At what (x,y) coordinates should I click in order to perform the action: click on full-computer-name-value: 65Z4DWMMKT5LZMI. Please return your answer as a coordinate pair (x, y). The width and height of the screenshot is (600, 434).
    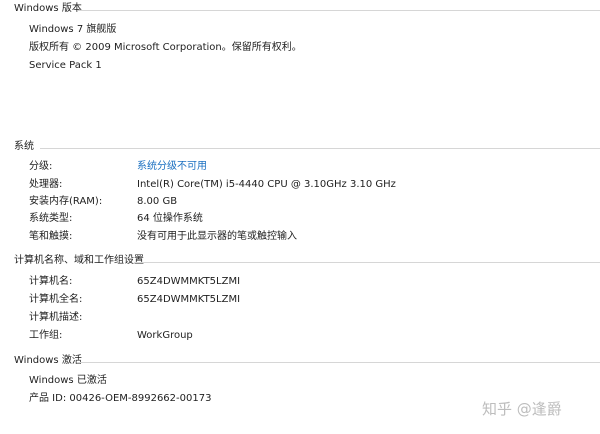
    Looking at the image, I should click on (189, 299).